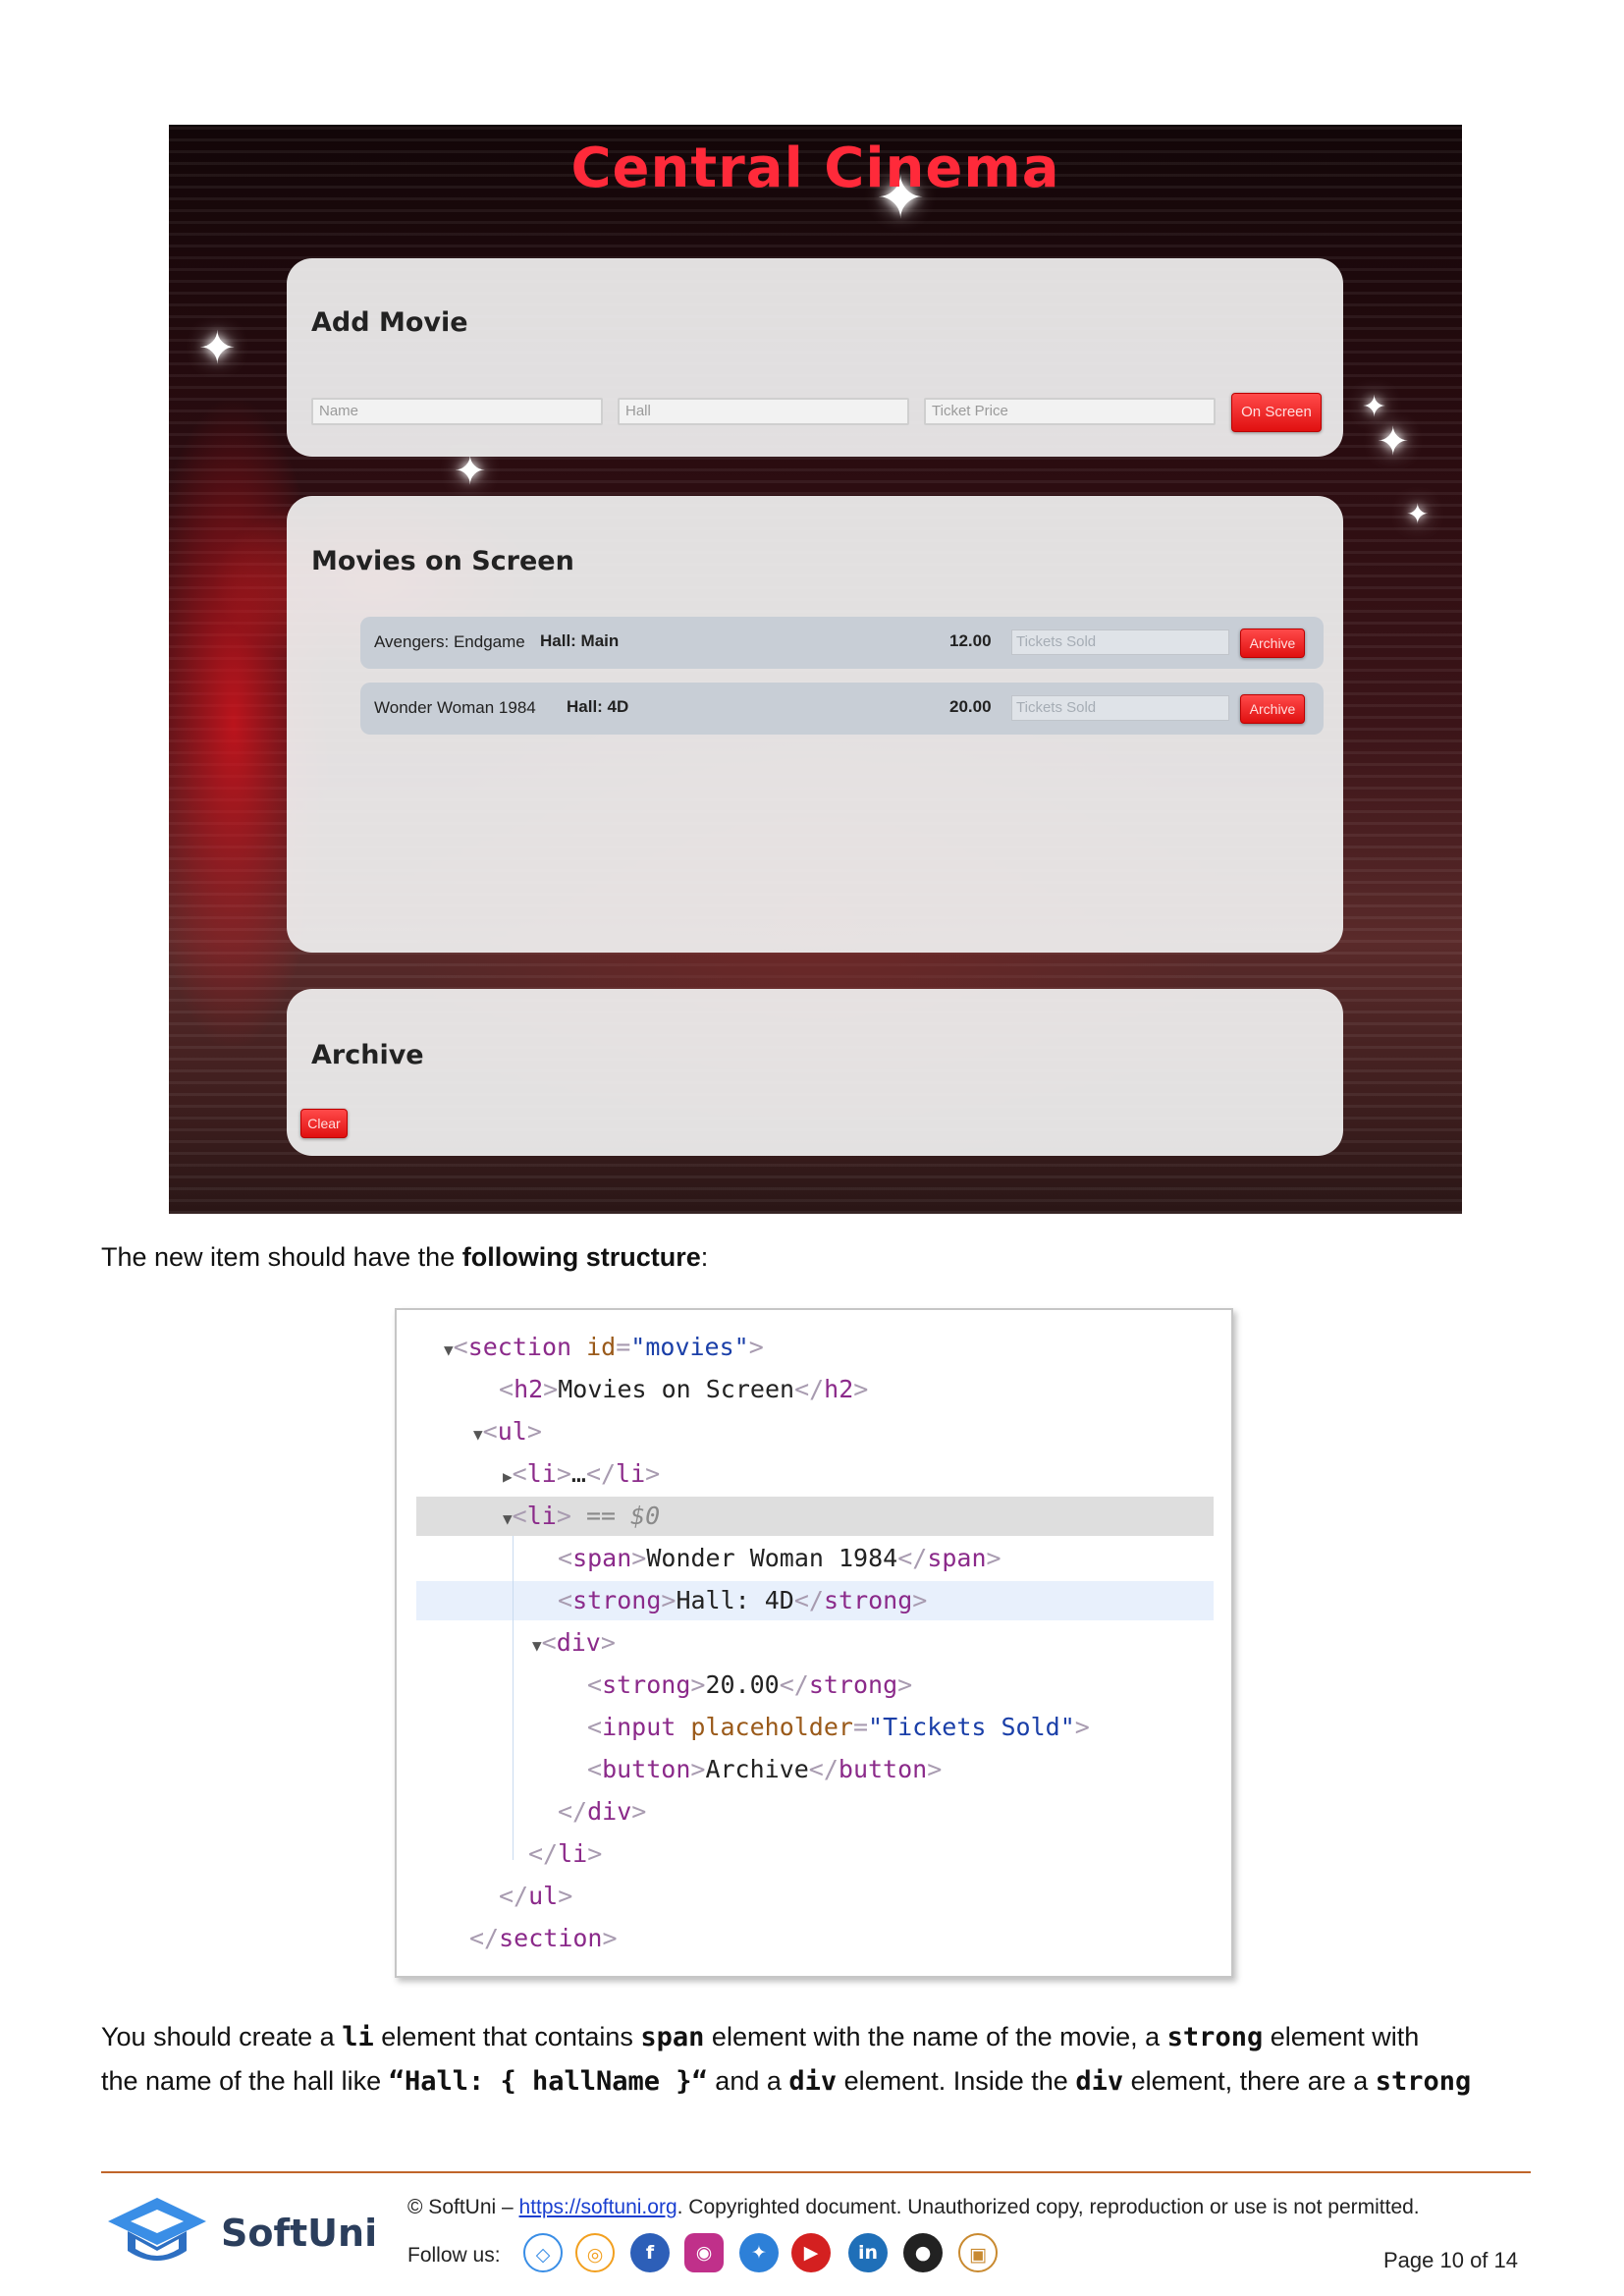  What do you see at coordinates (743, 1600) in the screenshot?
I see `code-line-strong-hall: <strong>Hall: 4D</strong>` at bounding box center [743, 1600].